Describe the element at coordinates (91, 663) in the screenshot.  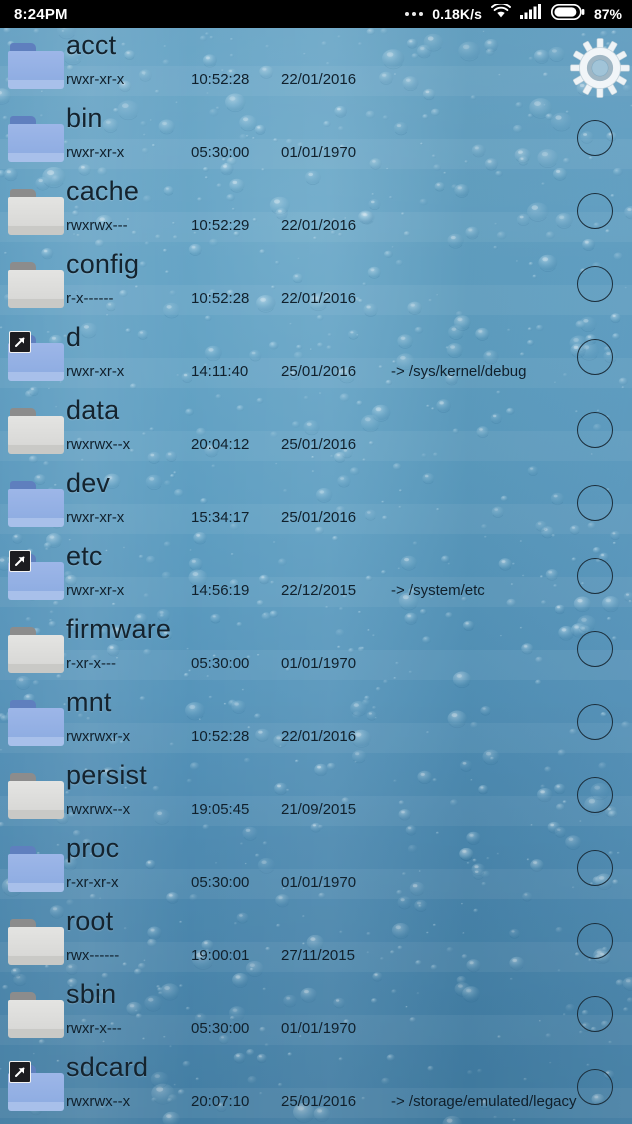
I see `file-permissions-label: r-xr-x---` at that location.